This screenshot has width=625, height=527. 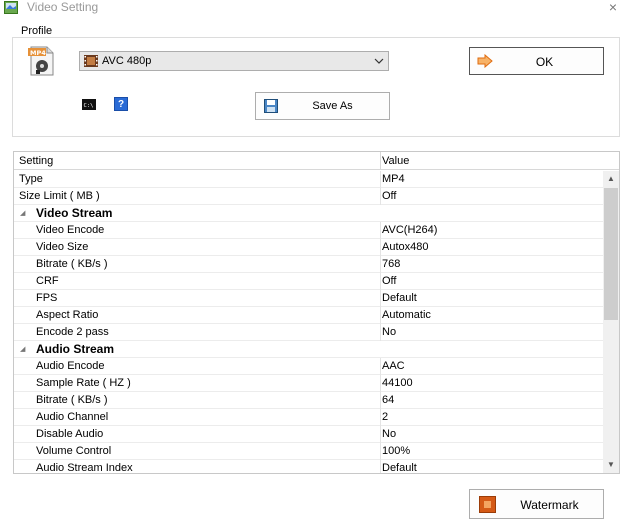 What do you see at coordinates (544, 62) in the screenshot?
I see `ok-button-label: OK` at bounding box center [544, 62].